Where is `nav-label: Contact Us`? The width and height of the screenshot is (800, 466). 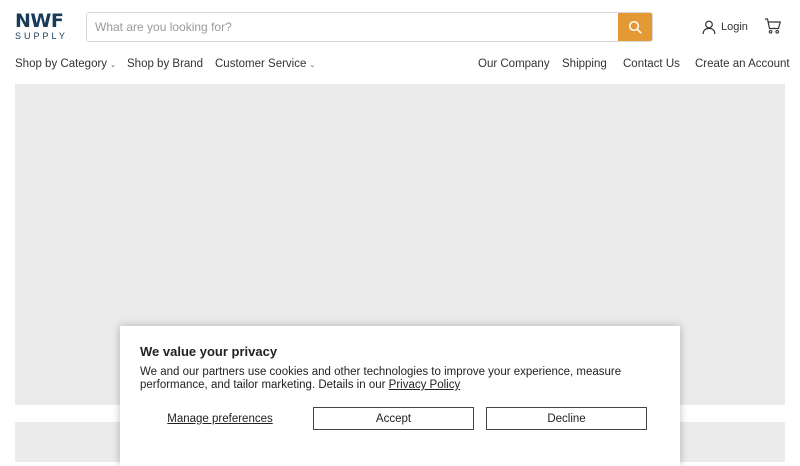
nav-label: Contact Us is located at coordinates (651, 64).